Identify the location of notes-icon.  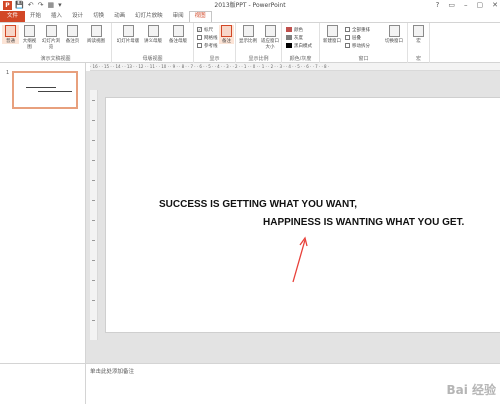
(226, 31).